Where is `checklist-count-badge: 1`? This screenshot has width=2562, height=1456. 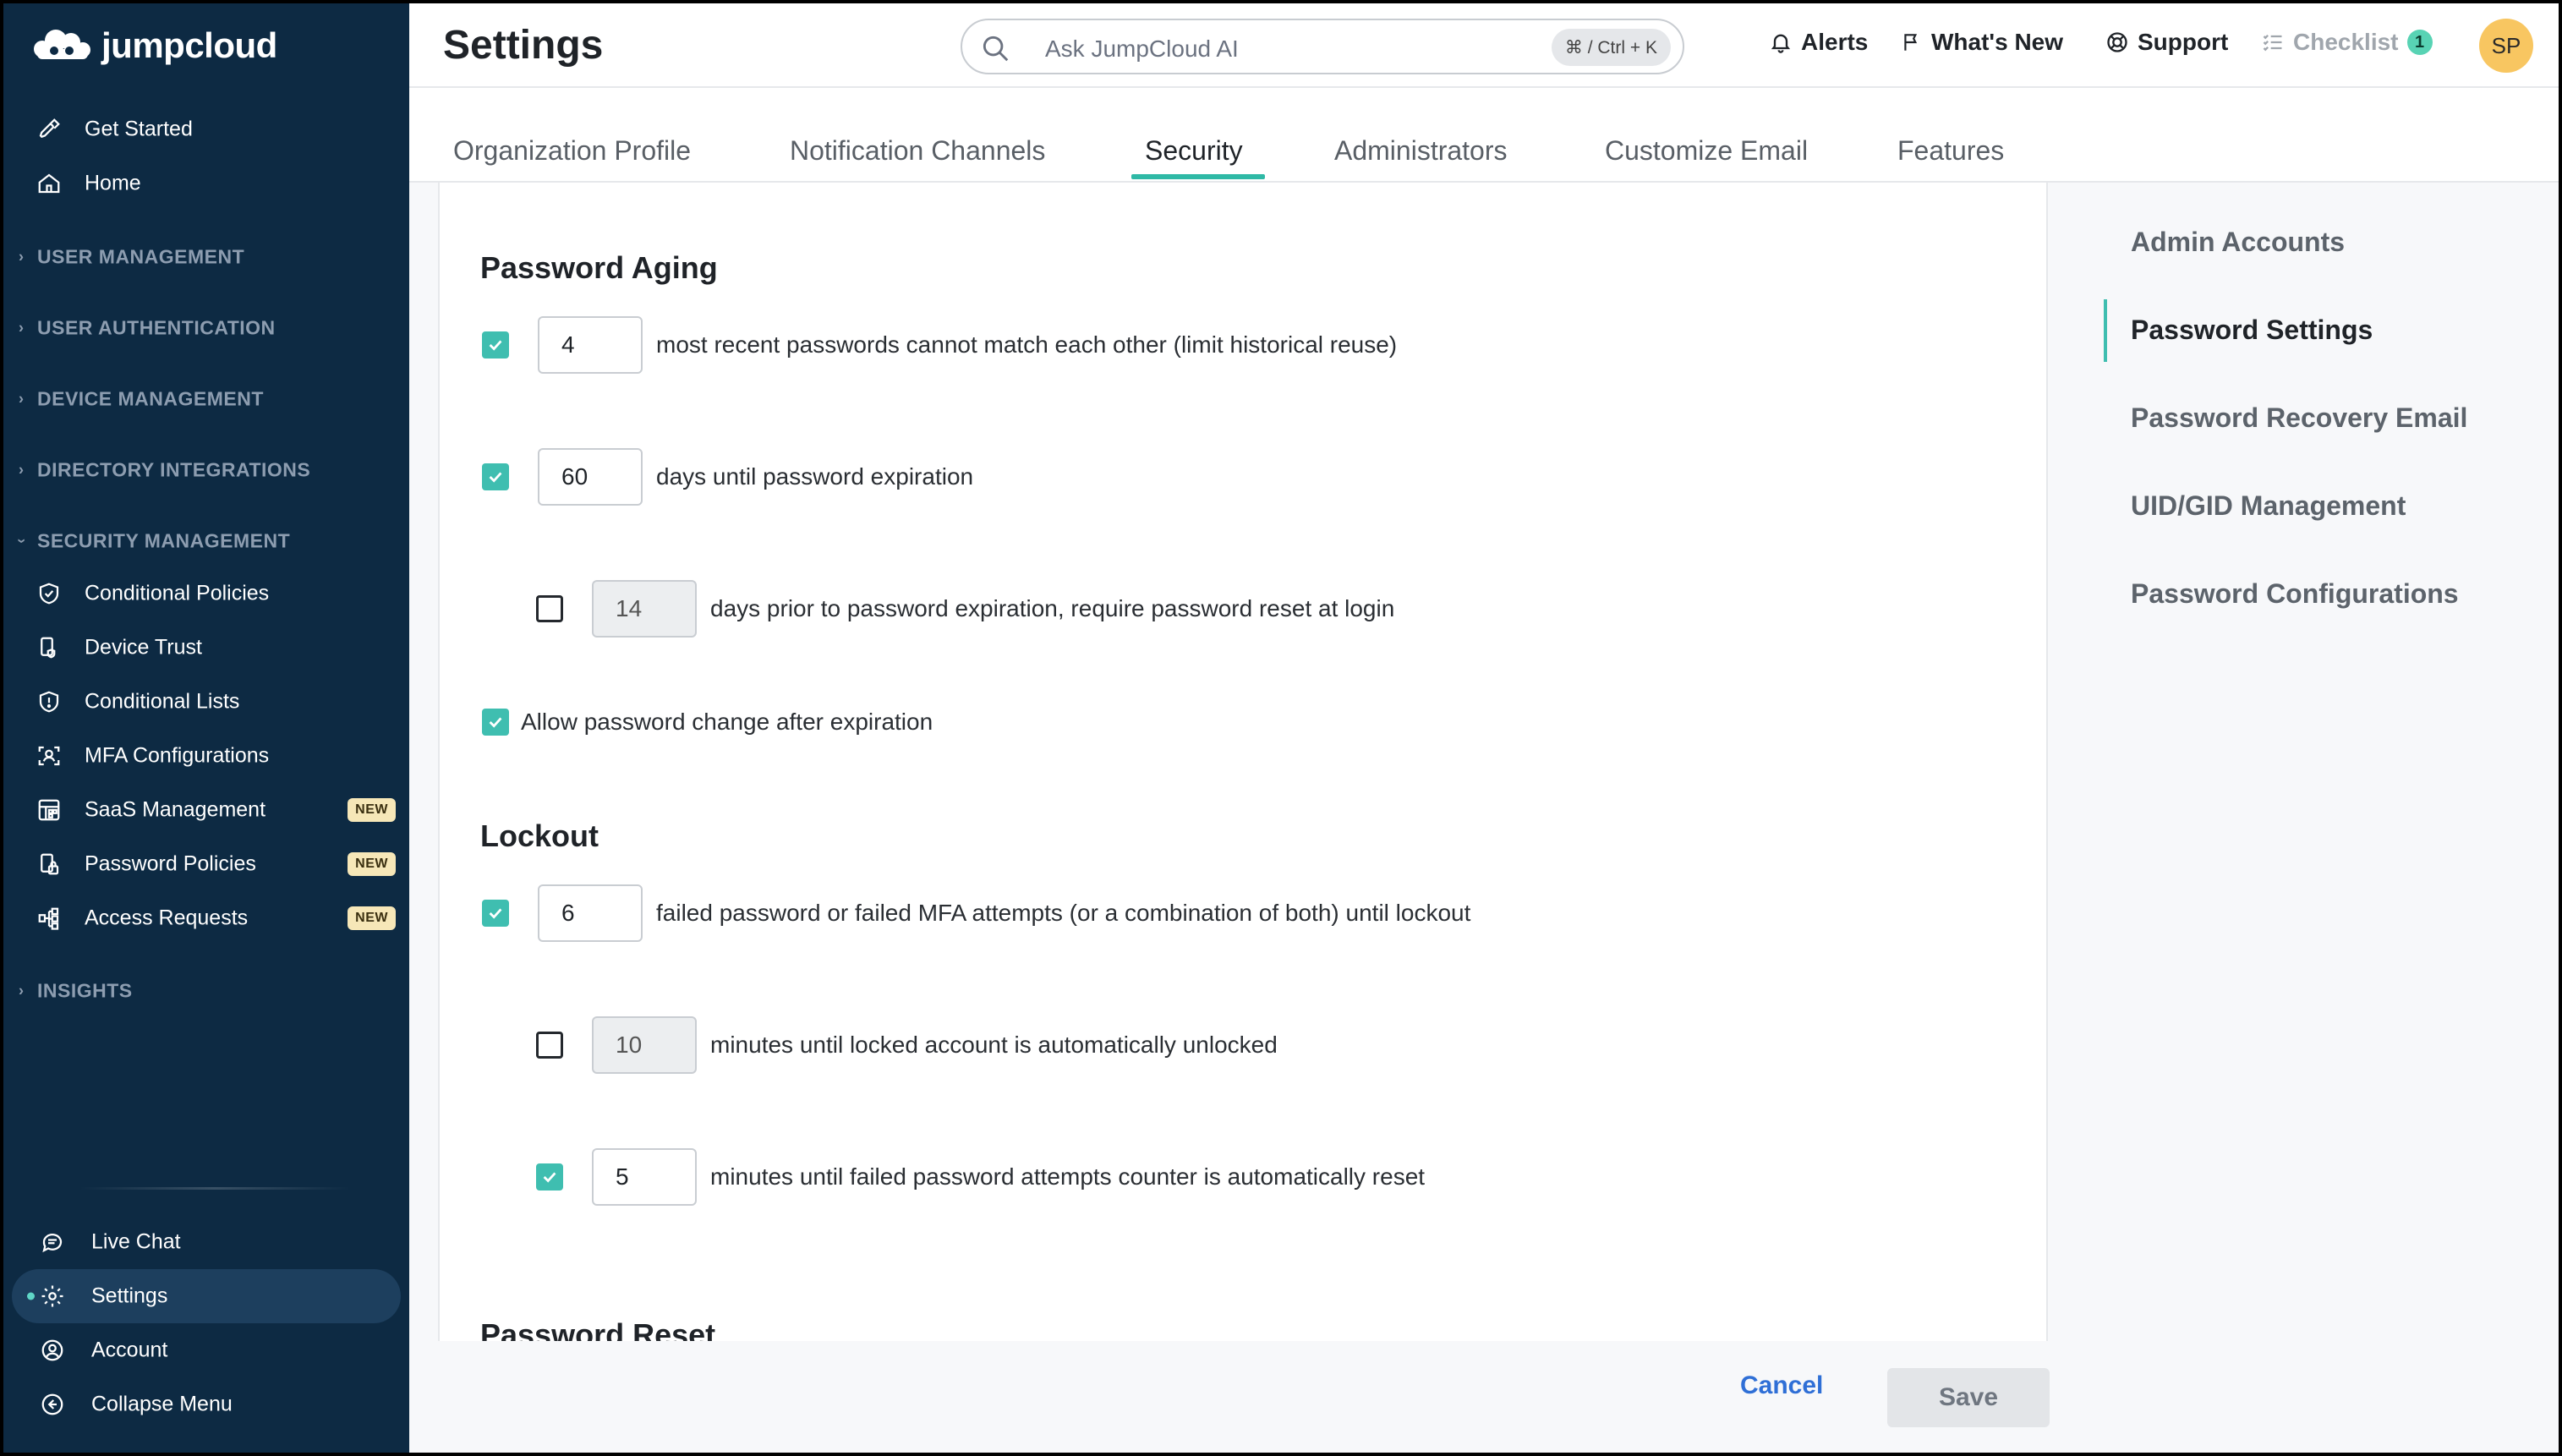 checklist-count-badge: 1 is located at coordinates (2419, 43).